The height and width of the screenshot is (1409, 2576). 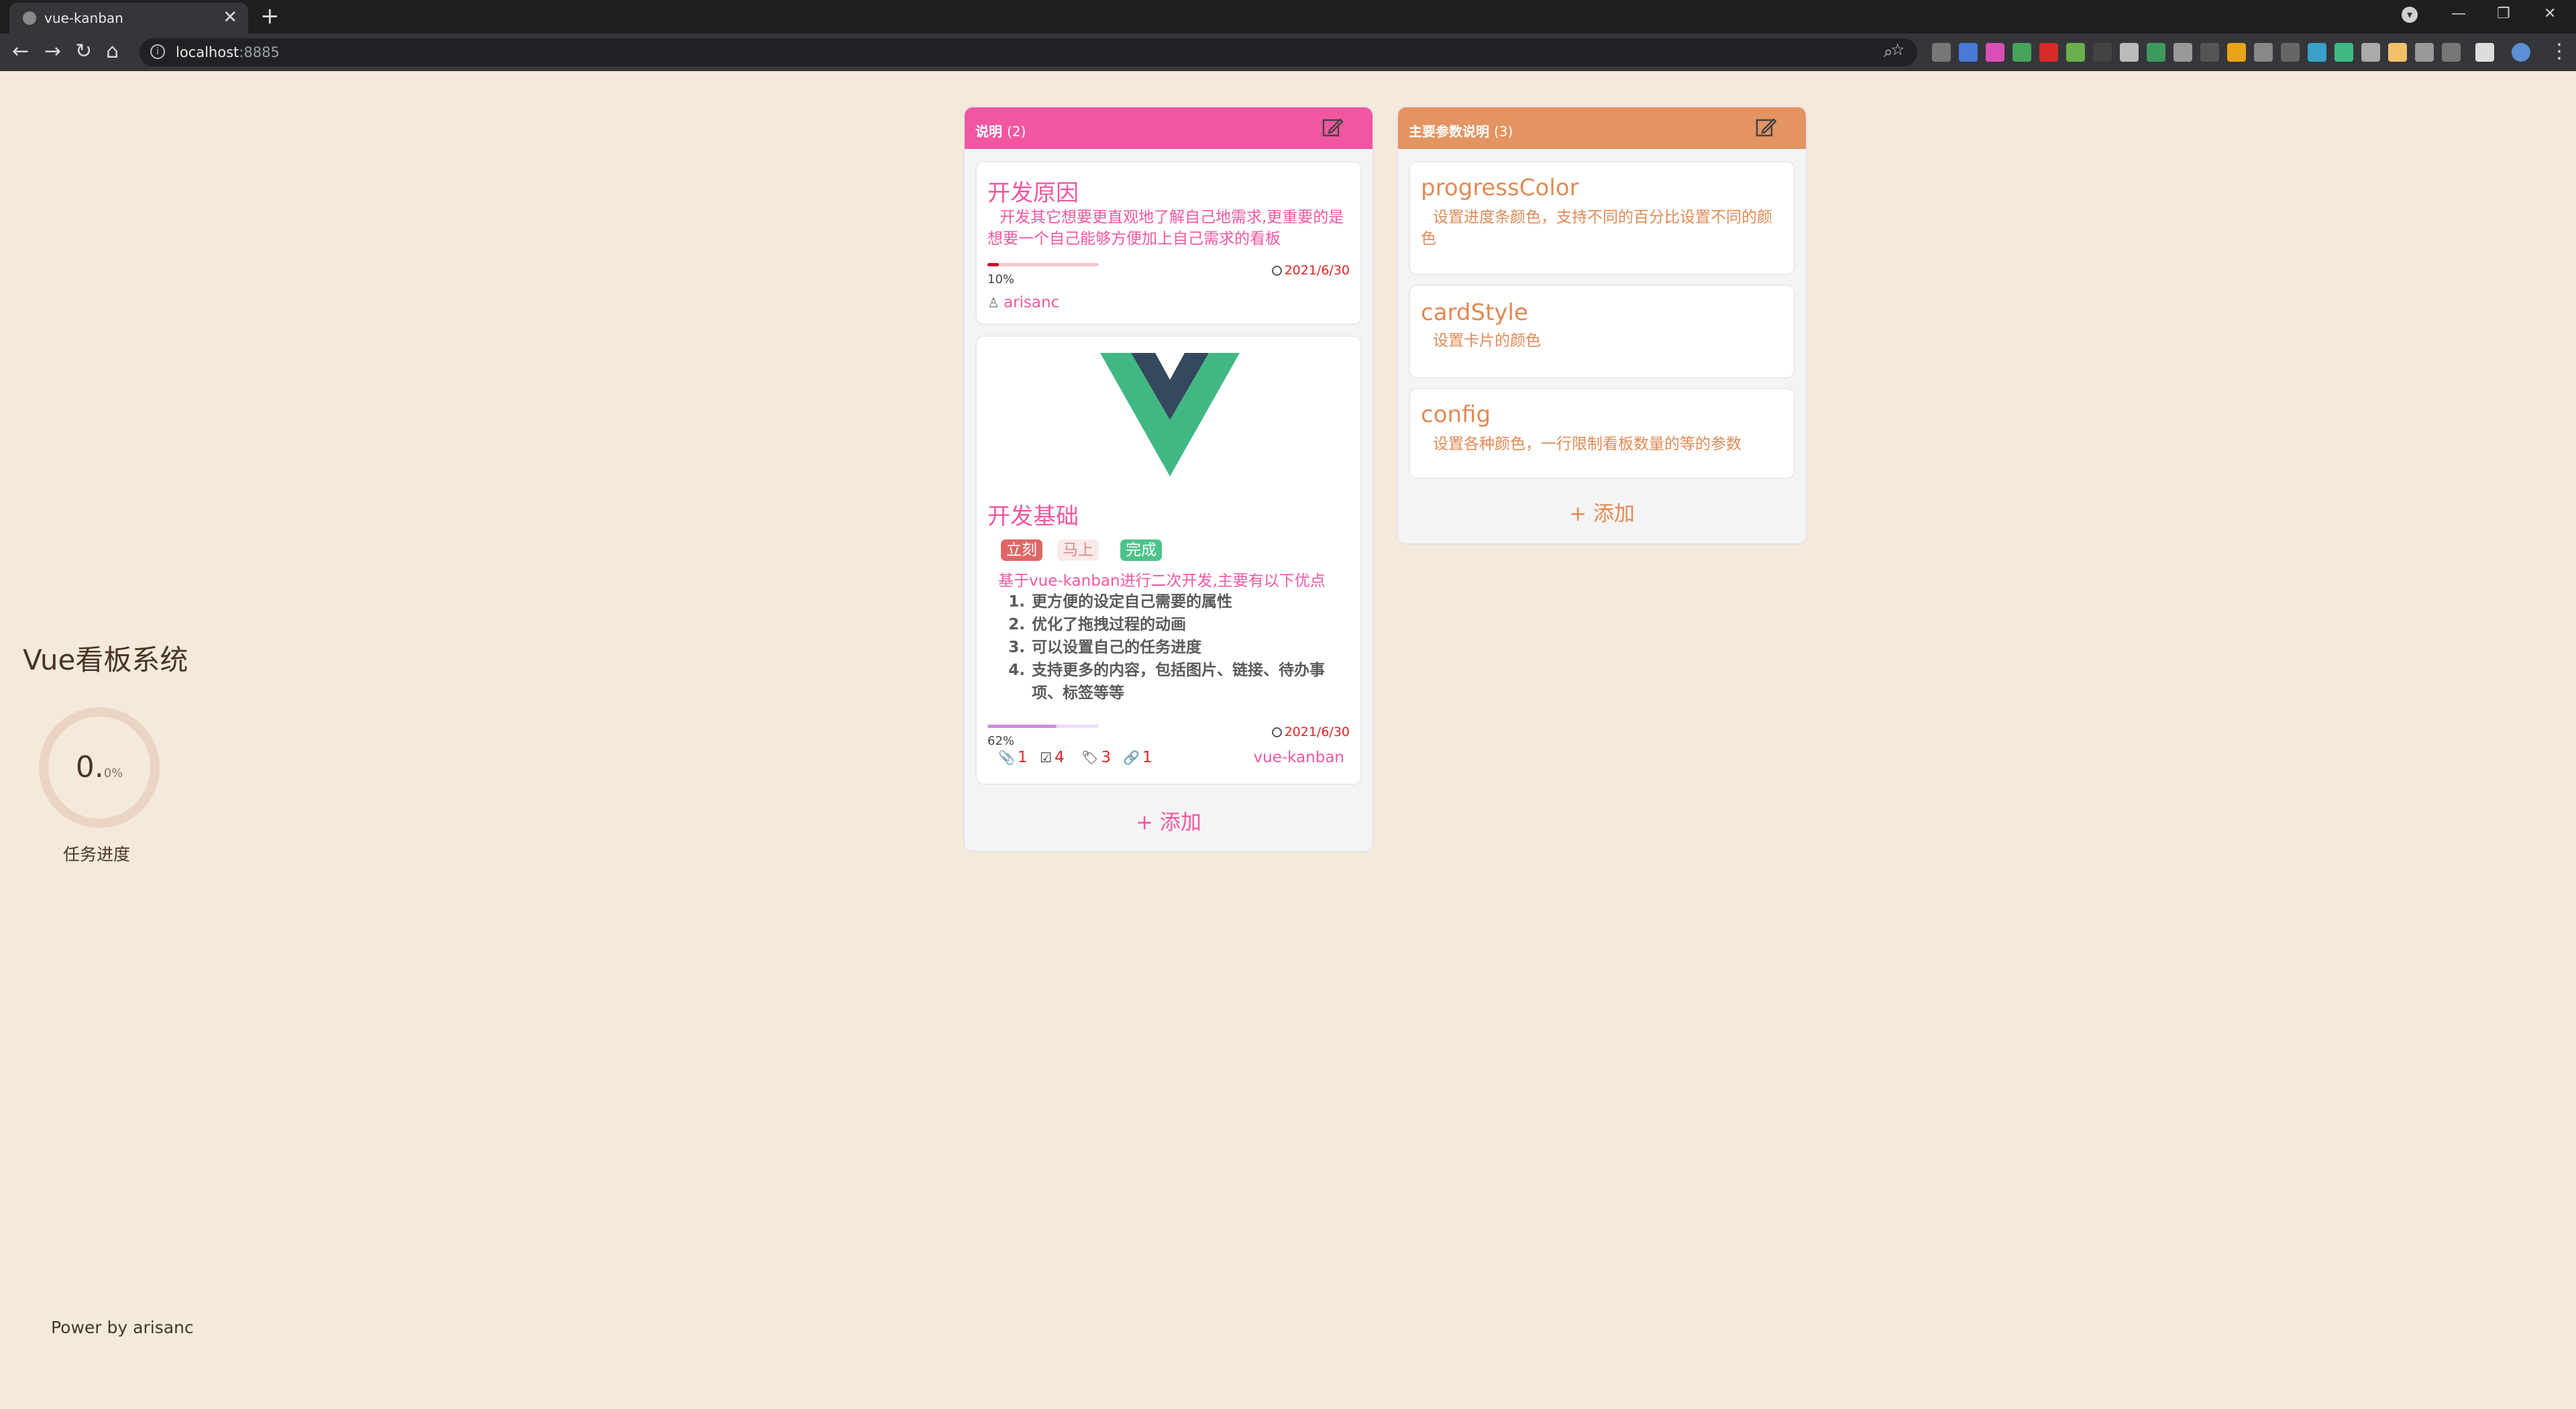 What do you see at coordinates (1021, 550) in the screenshot?
I see `tag-immediately: 立刻` at bounding box center [1021, 550].